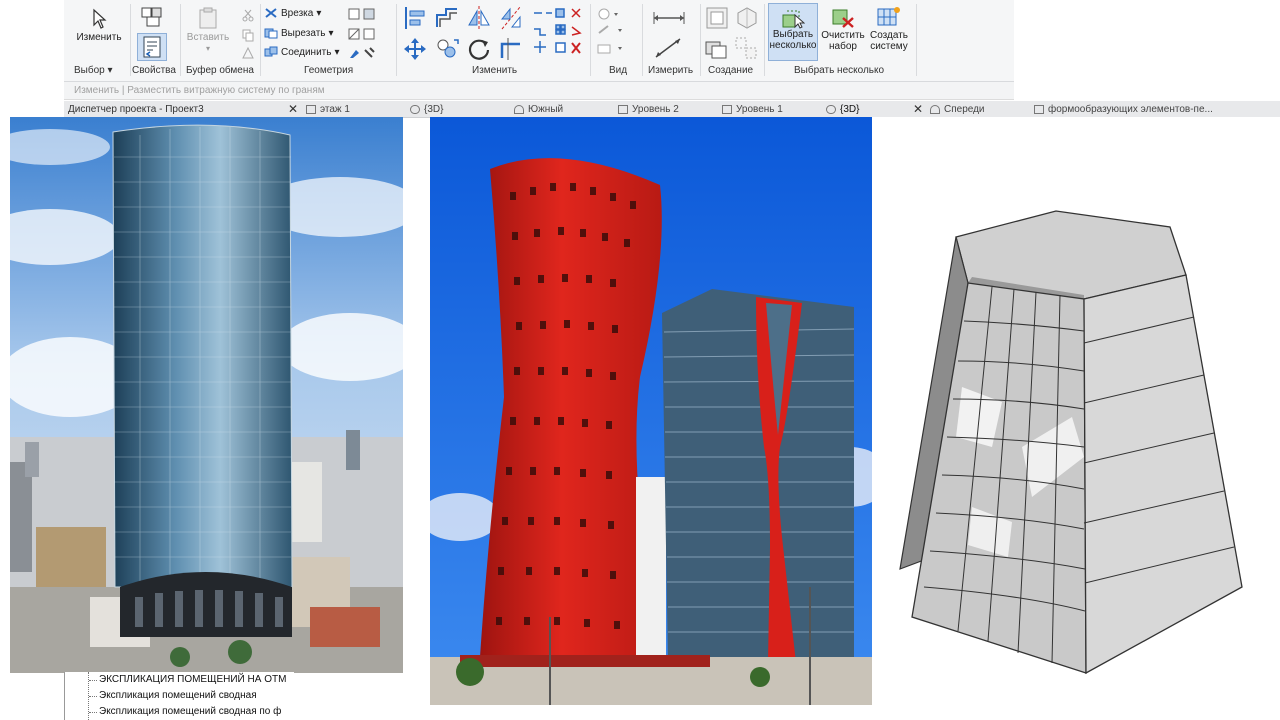  I want to click on paste-label: Вставить, so click(208, 37).